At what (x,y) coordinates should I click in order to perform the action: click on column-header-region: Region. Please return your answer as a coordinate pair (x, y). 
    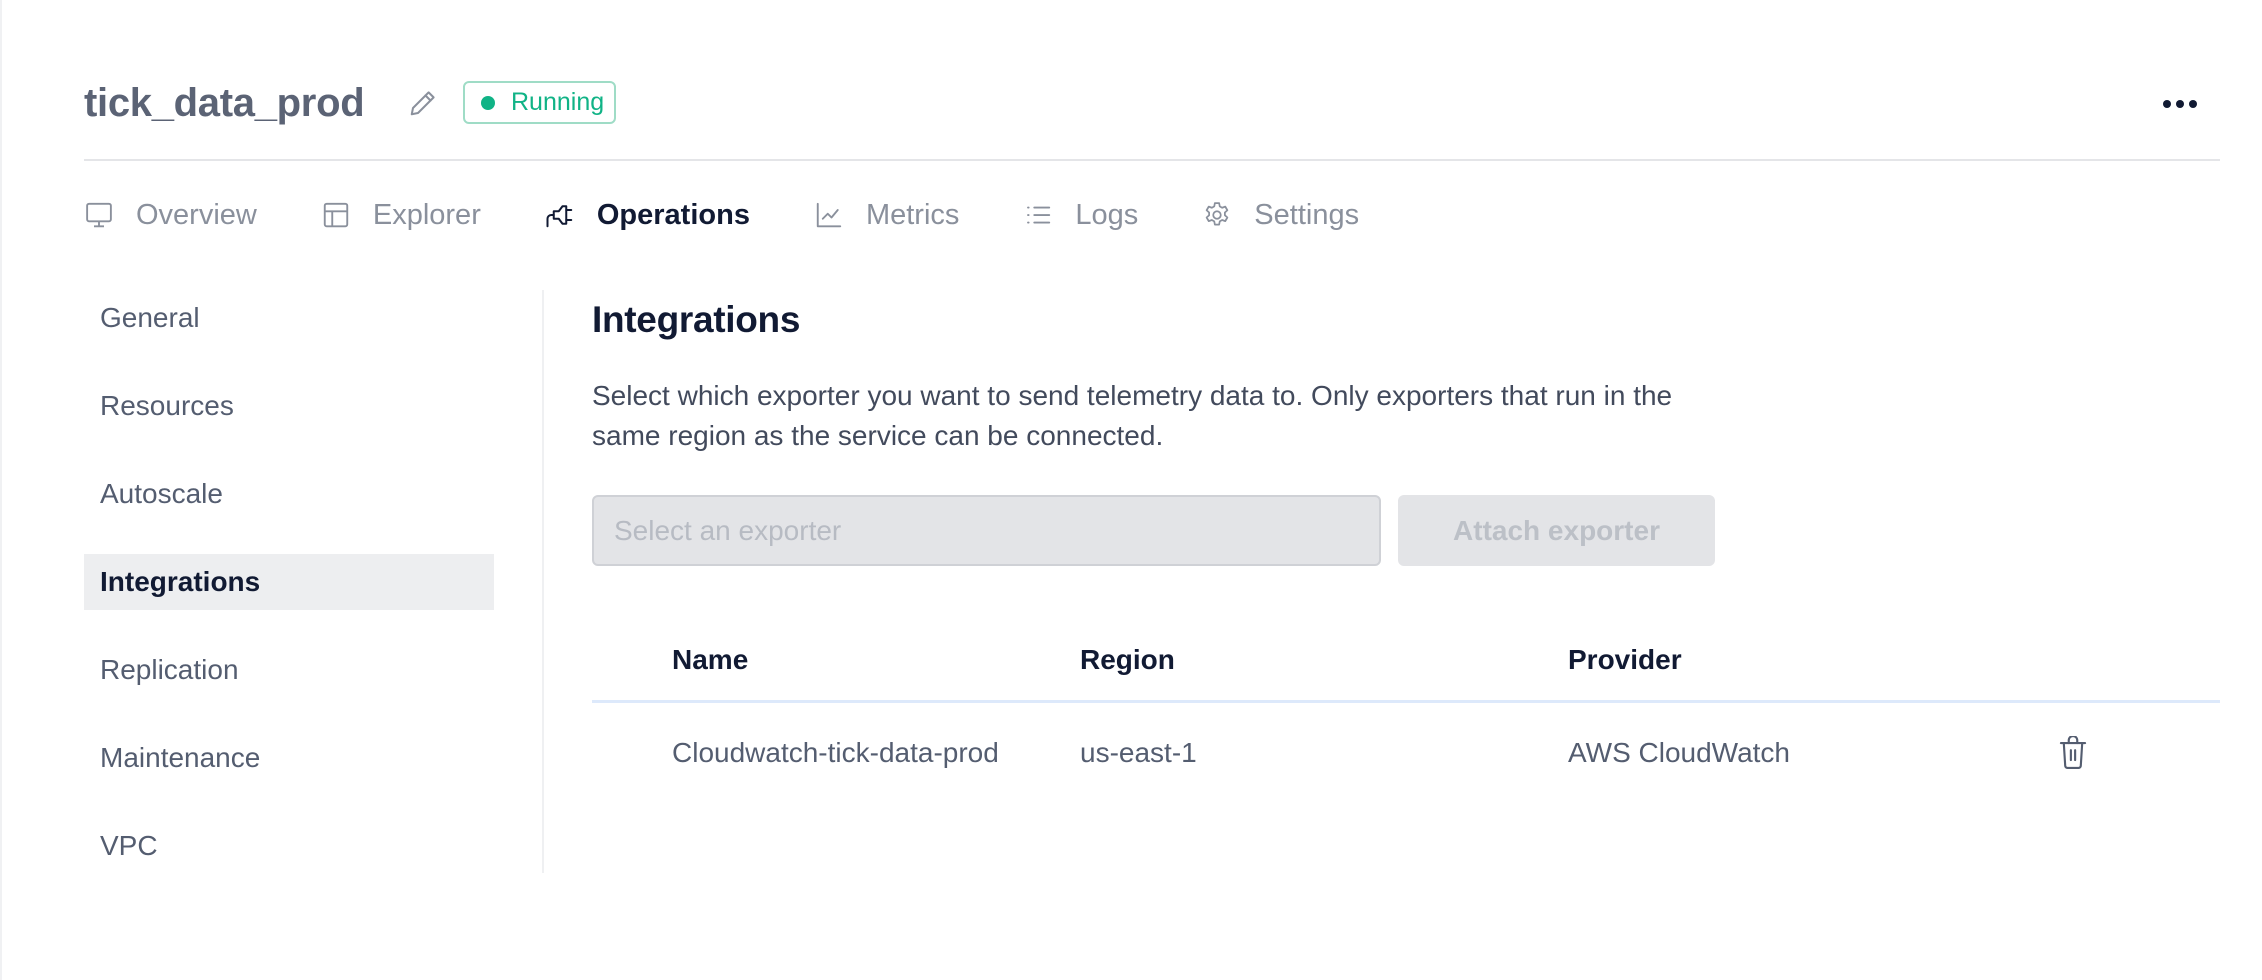
    Looking at the image, I should click on (1324, 660).